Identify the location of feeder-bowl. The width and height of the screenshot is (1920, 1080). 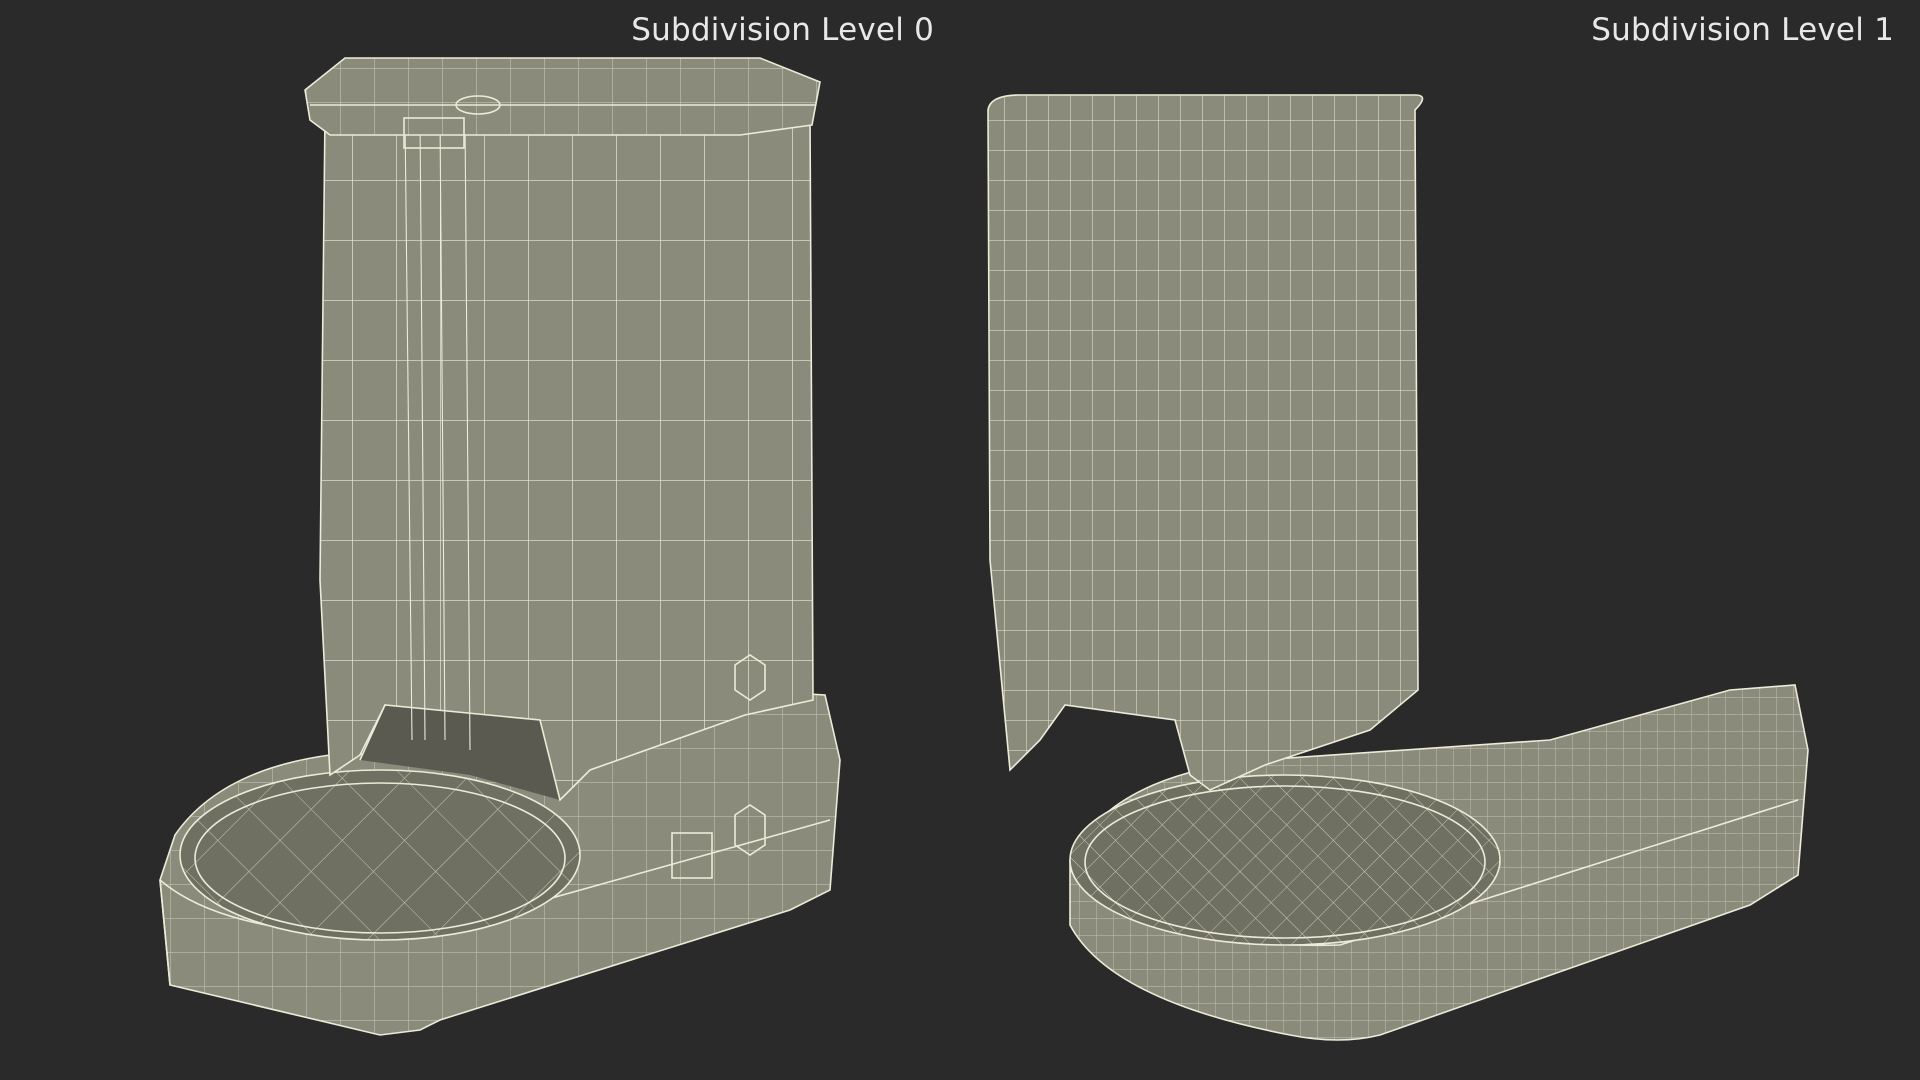
(380, 855).